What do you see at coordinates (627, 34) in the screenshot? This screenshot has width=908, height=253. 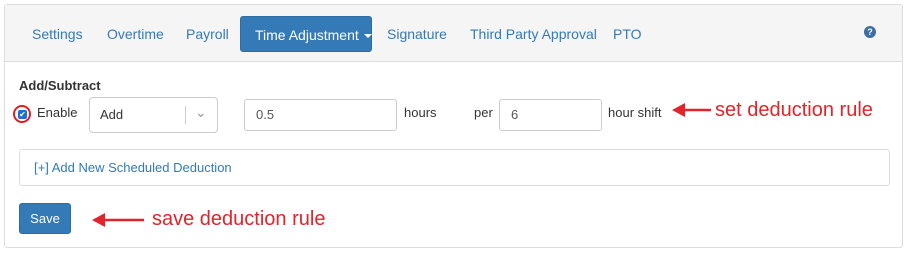 I see `tab-pto: PTO` at bounding box center [627, 34].